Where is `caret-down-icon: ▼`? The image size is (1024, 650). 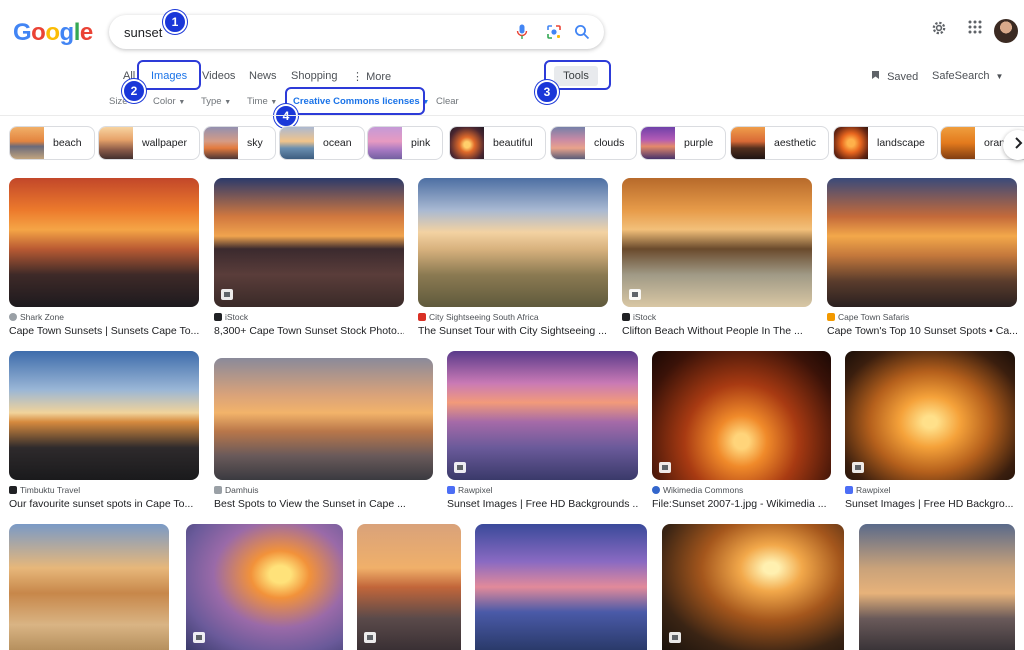
caret-down-icon: ▼ is located at coordinates (182, 102).